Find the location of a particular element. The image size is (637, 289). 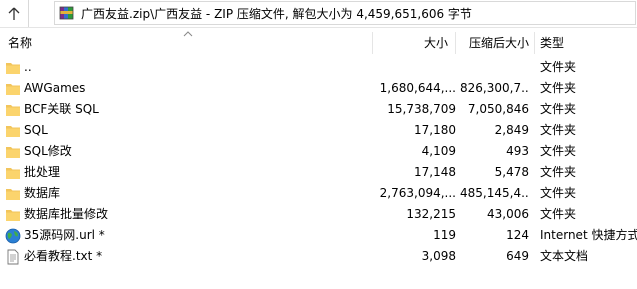

file-name: 数据库批量修改 is located at coordinates (66, 214).